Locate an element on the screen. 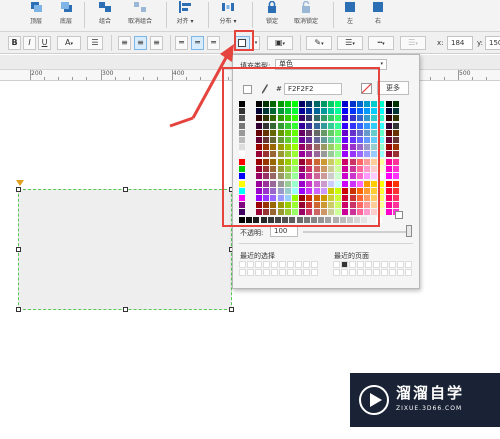 Image resolution: width=500 pixels, height=439 pixels. align-left-button: ≡ is located at coordinates (124, 43).